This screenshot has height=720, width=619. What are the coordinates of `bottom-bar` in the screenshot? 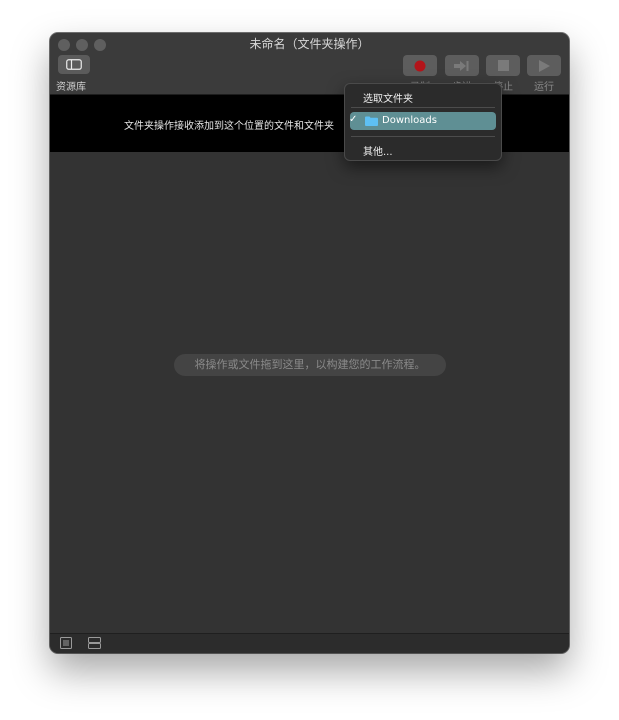 It's located at (309, 643).